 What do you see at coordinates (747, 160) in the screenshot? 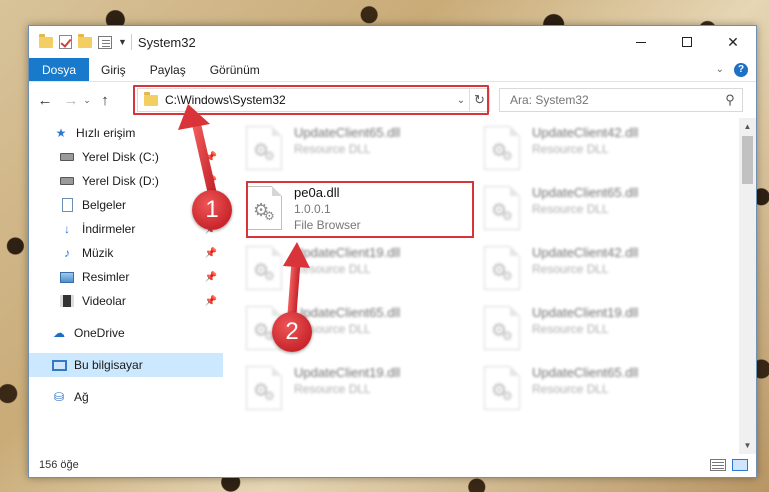
I see `scroll-thumb` at bounding box center [747, 160].